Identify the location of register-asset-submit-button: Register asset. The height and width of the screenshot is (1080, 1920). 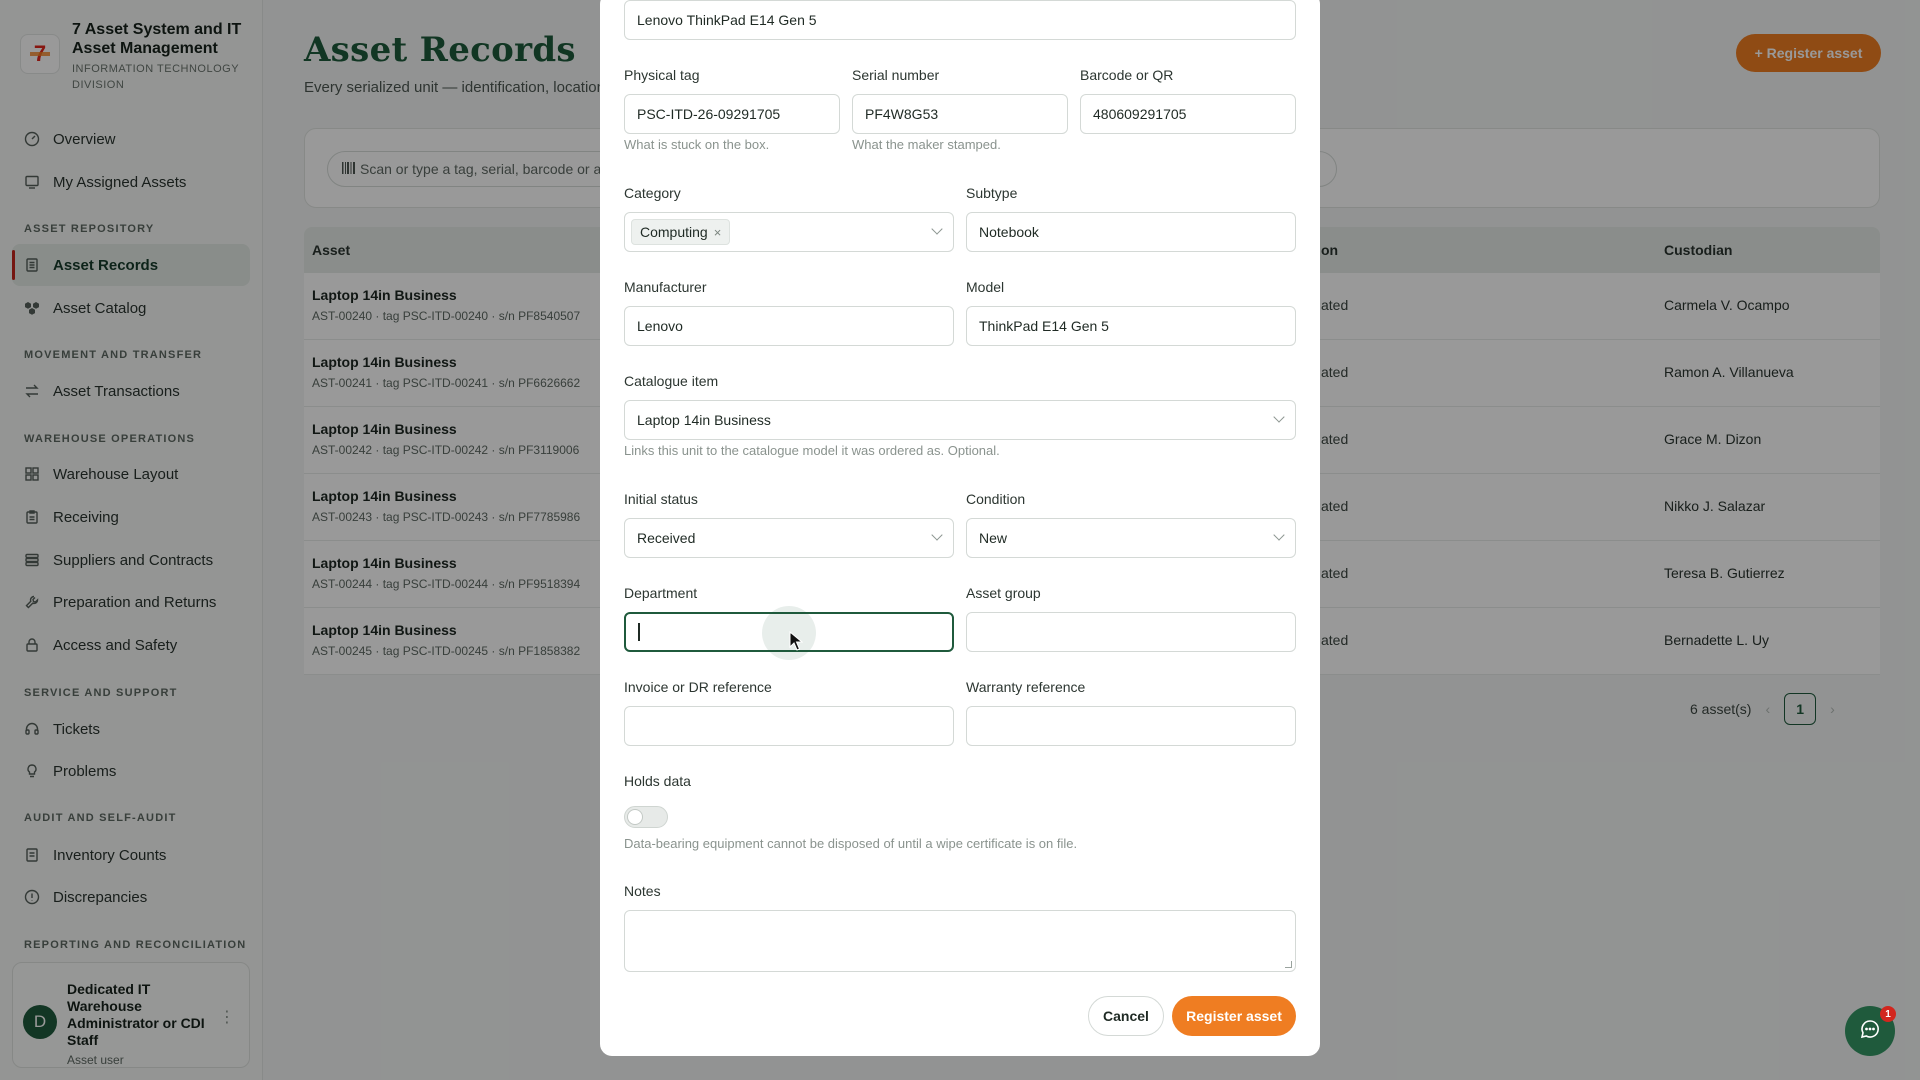
(1234, 1016).